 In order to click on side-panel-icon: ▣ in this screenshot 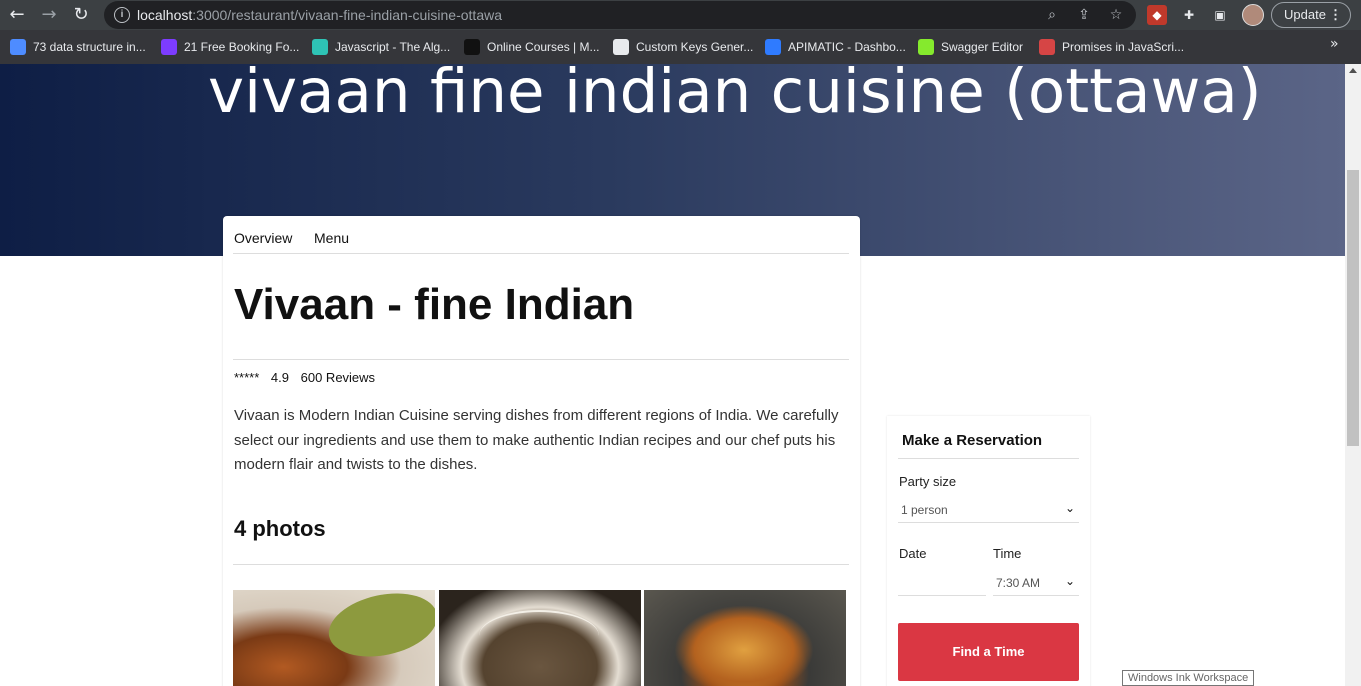, I will do `click(1220, 15)`.